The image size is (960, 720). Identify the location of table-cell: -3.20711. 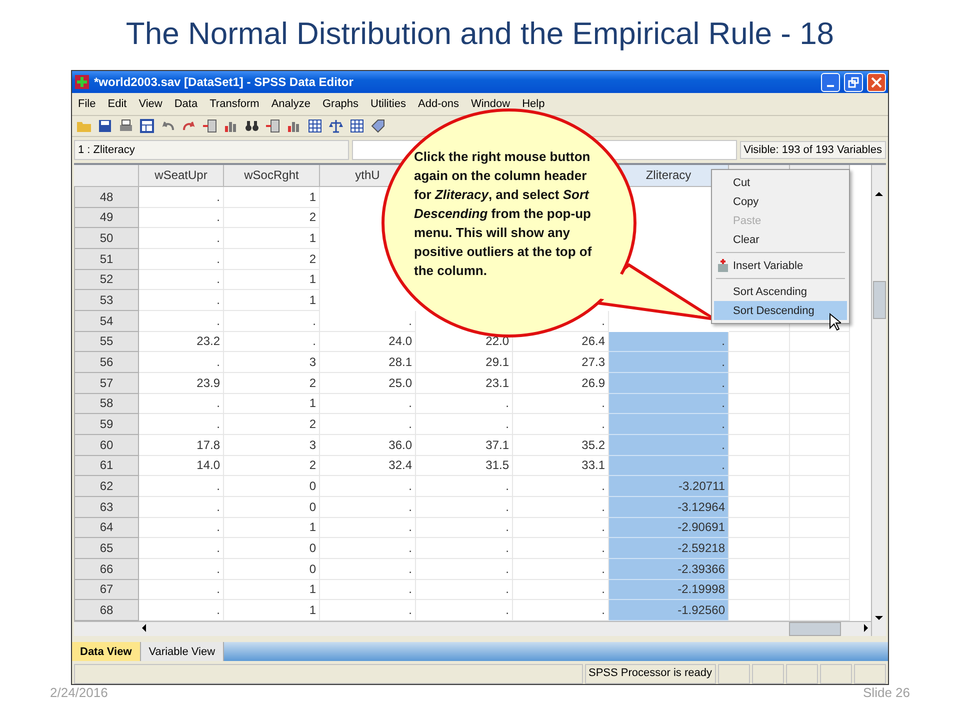
(669, 486).